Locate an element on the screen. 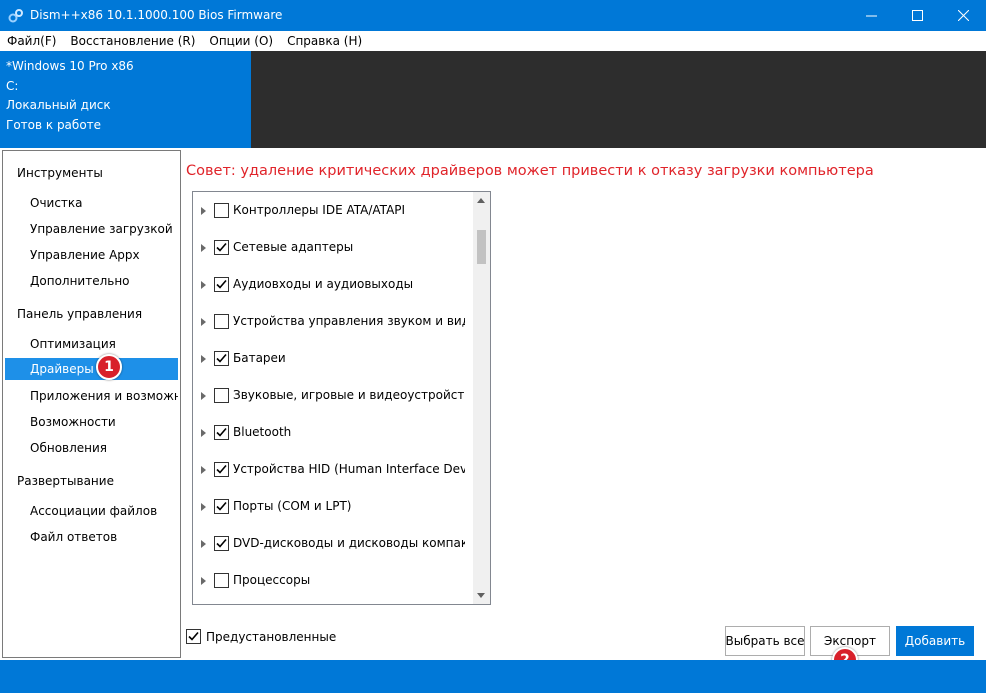  minimize-button is located at coordinates (871, 15).